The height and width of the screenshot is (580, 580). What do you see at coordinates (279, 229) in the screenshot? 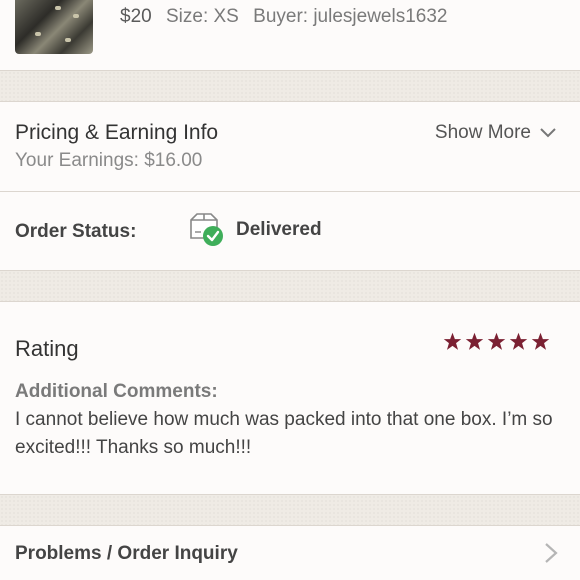
I see `order-status-value: Delivered` at bounding box center [279, 229].